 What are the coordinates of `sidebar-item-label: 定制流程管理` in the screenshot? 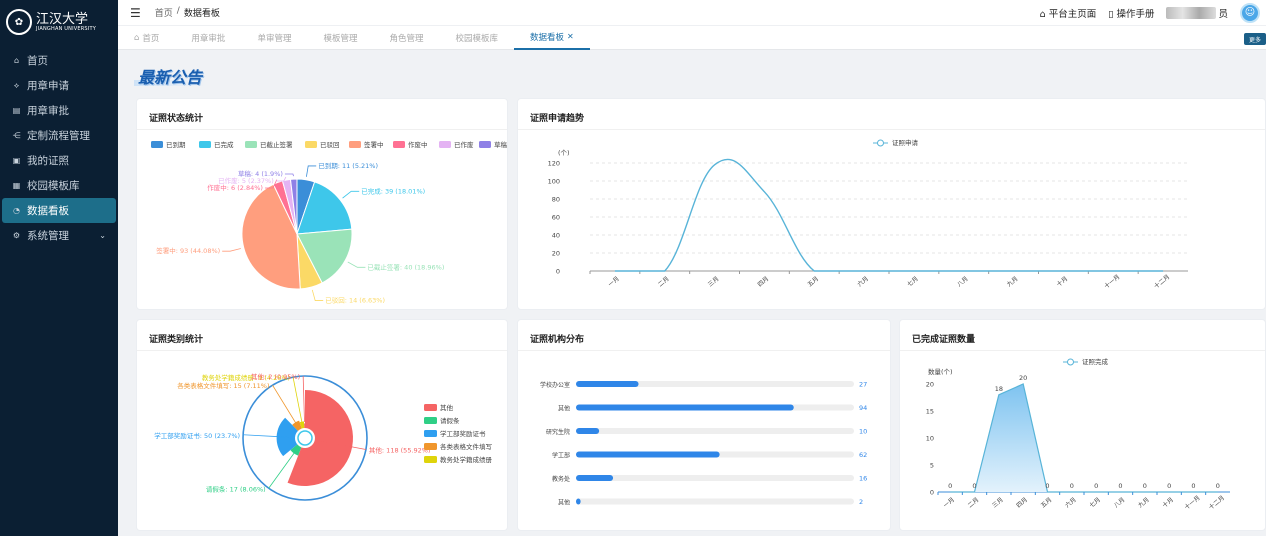 It's located at (58, 136).